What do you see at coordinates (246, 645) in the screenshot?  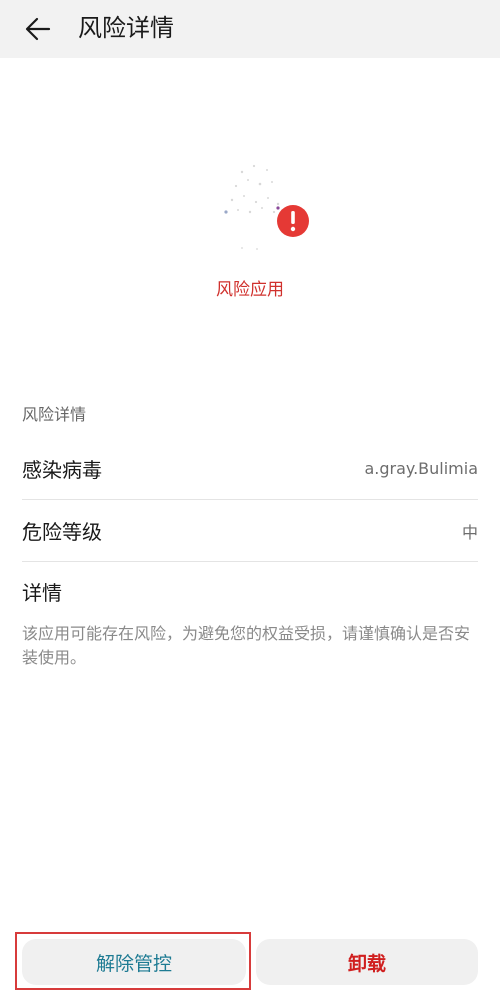 I see `detail-description: 该应用可能存在风险，为避免您的权益受损，请谨慎确认是否安装使用。` at bounding box center [246, 645].